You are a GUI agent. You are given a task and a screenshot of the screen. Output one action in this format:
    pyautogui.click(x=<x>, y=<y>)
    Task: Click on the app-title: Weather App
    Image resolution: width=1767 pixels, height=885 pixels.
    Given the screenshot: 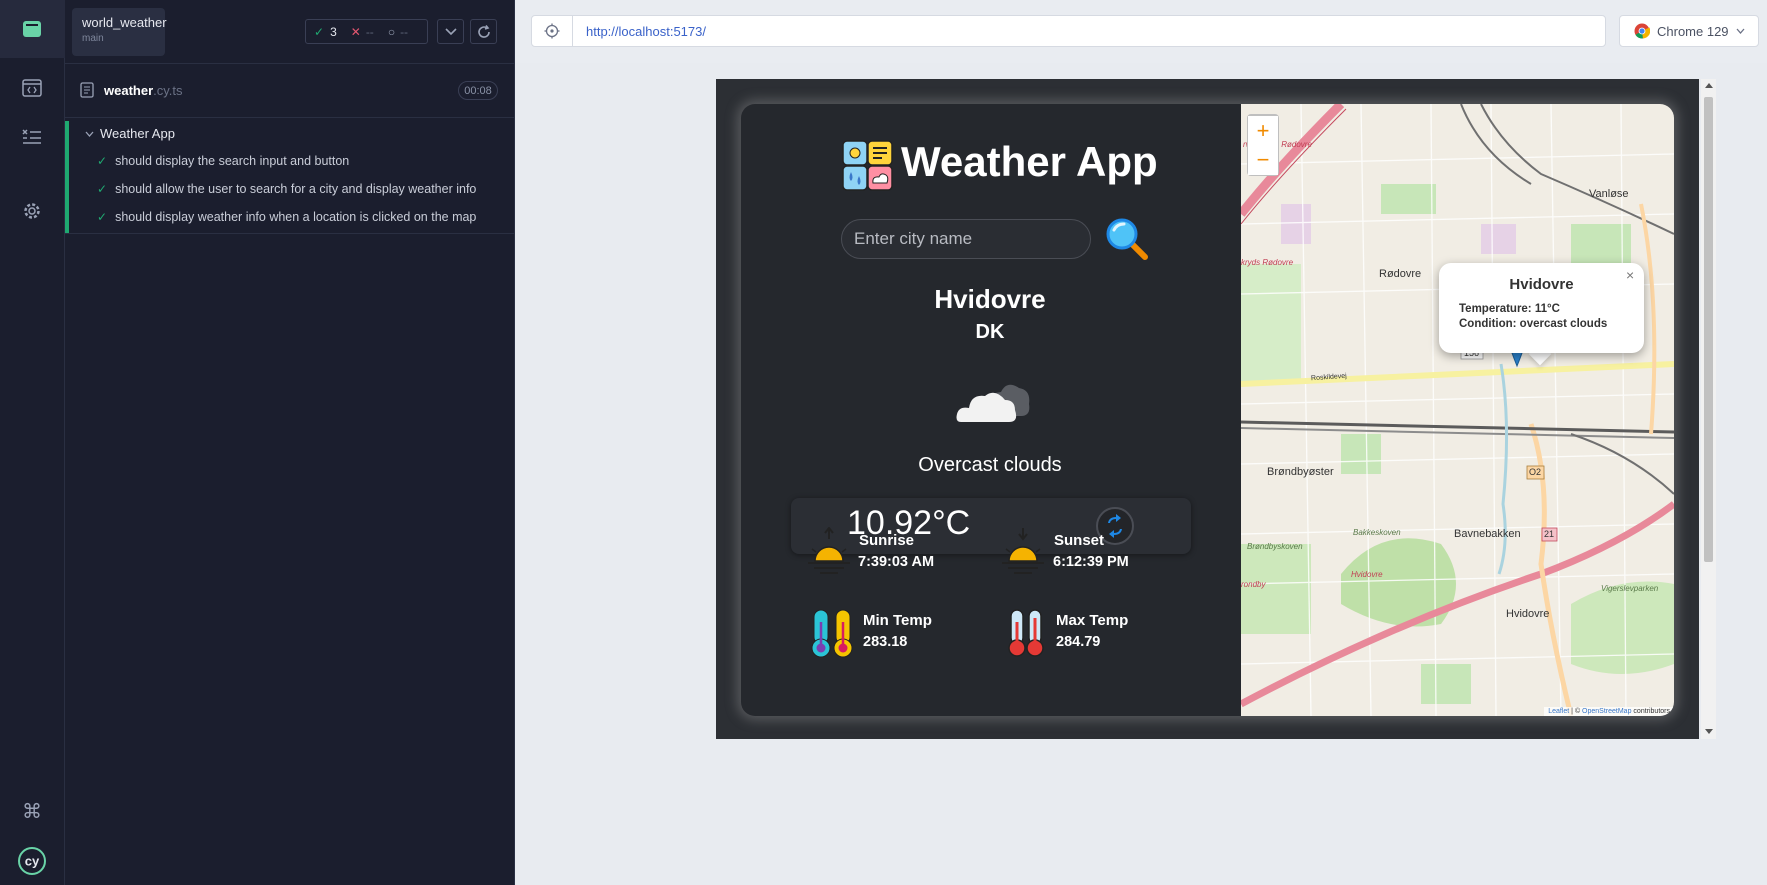 What is the action you would take?
    pyautogui.click(x=1029, y=161)
    